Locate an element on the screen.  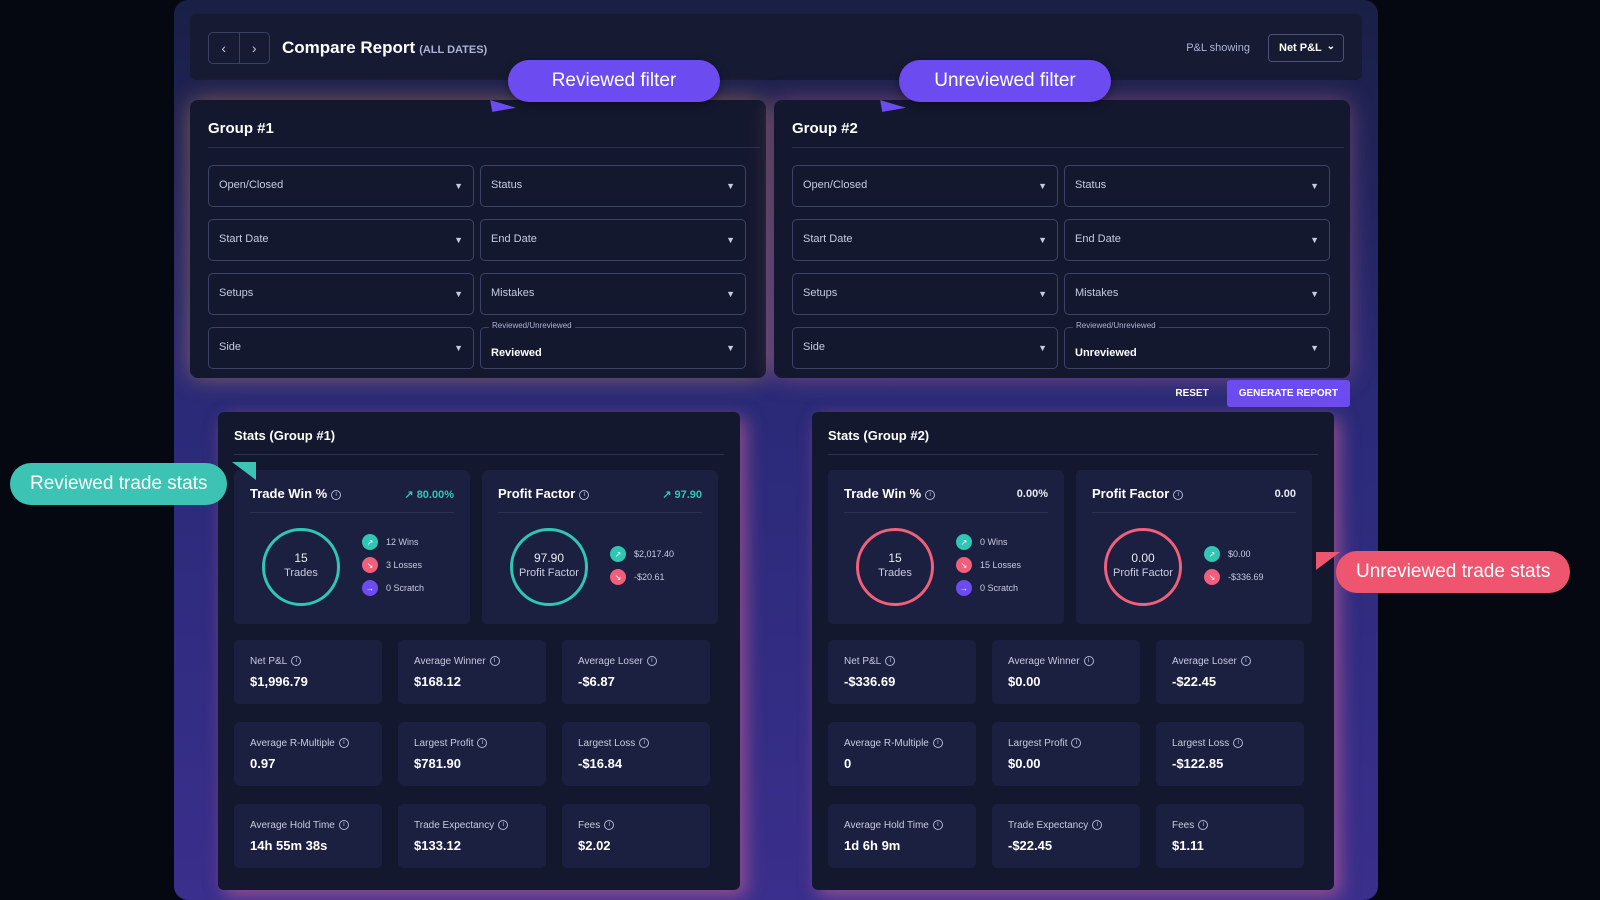
reset-button: RESET is located at coordinates (1191, 393).